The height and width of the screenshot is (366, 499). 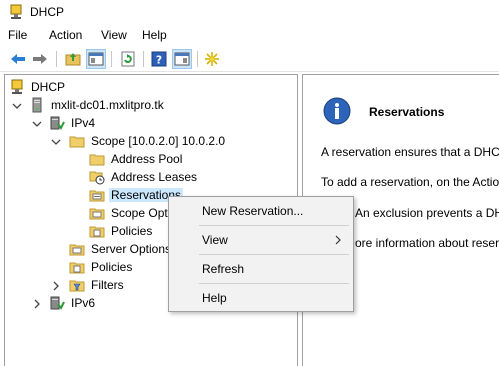 I want to click on context-menu-view: View, so click(x=261, y=240).